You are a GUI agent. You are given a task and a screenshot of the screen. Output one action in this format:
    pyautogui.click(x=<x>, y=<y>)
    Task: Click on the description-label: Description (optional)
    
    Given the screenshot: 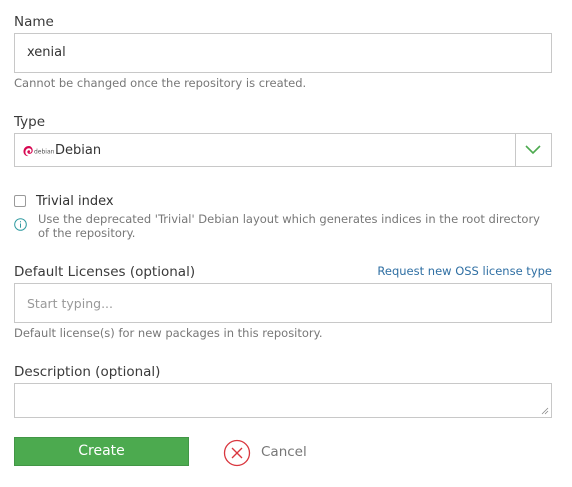 What is the action you would take?
    pyautogui.click(x=87, y=372)
    